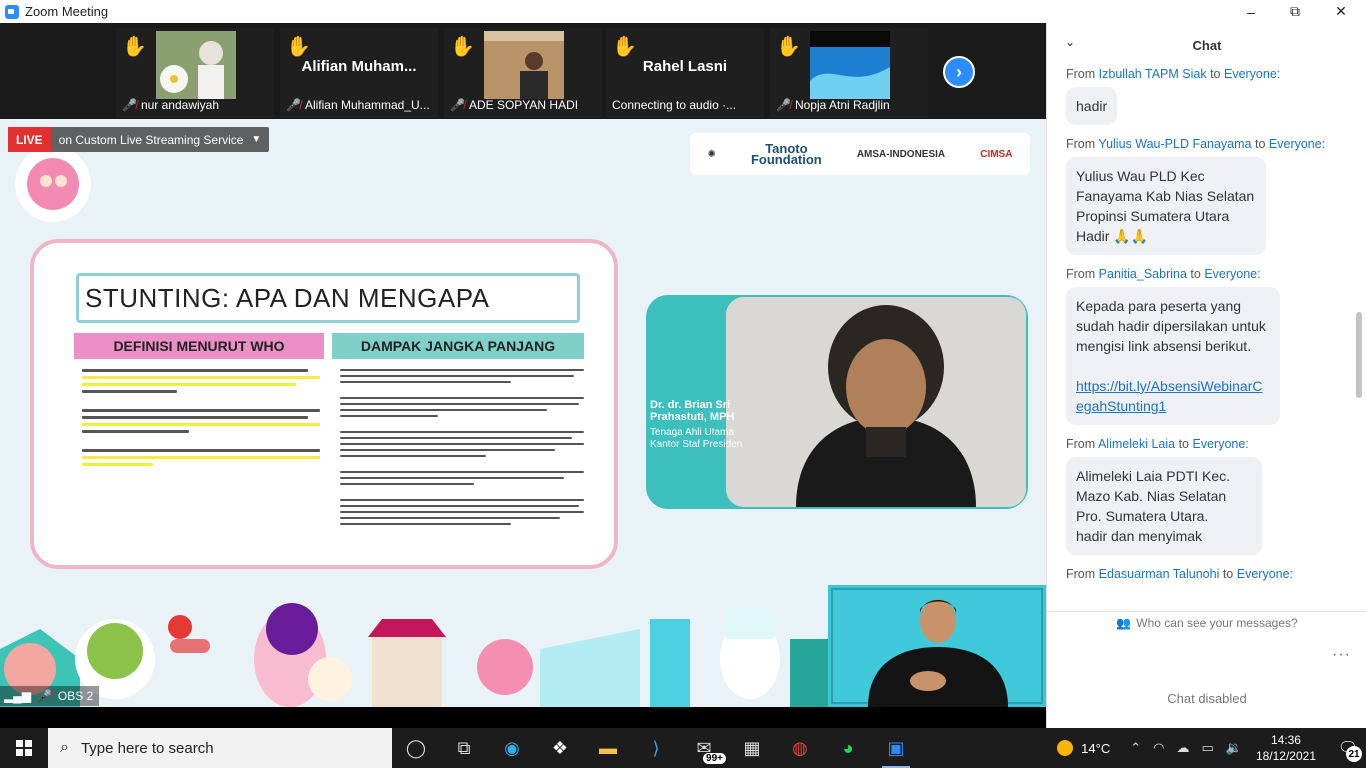 This screenshot has height=768, width=1366. Describe the element at coordinates (220, 748) in the screenshot. I see `taskbar-search: ⌕ Type here to search` at that location.